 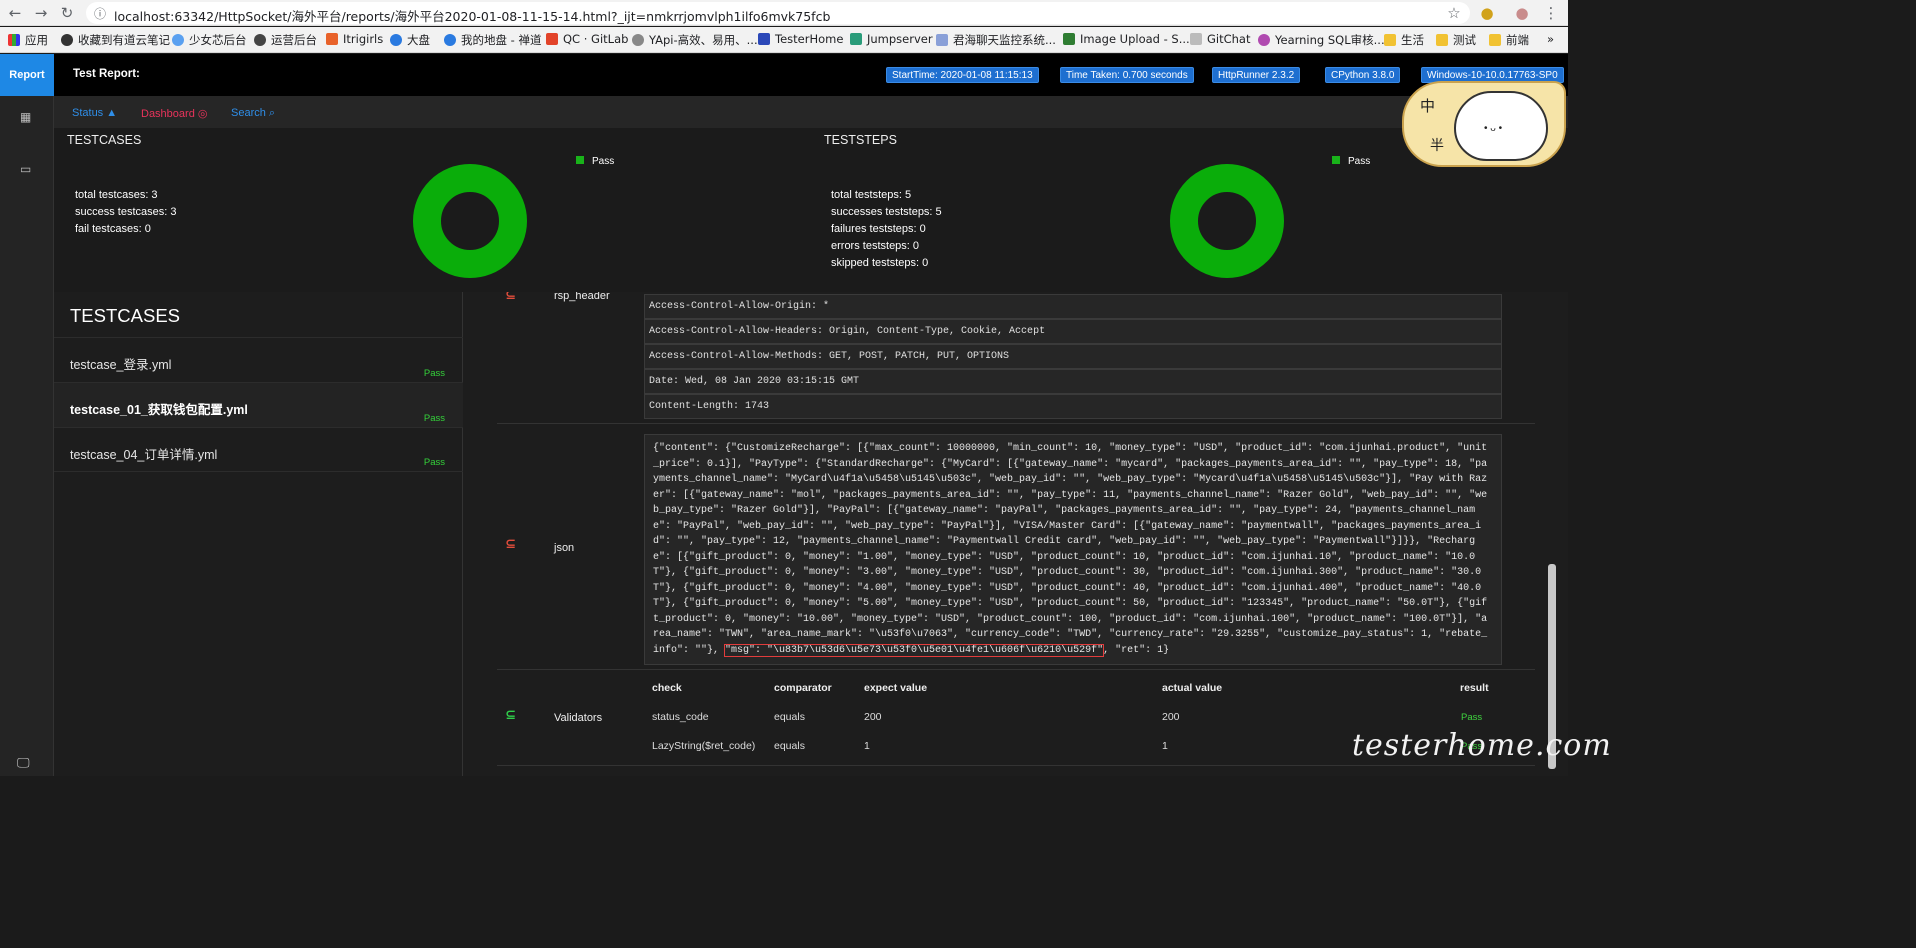 What do you see at coordinates (285, 40) in the screenshot?
I see `bookmark-item: 运营后台` at bounding box center [285, 40].